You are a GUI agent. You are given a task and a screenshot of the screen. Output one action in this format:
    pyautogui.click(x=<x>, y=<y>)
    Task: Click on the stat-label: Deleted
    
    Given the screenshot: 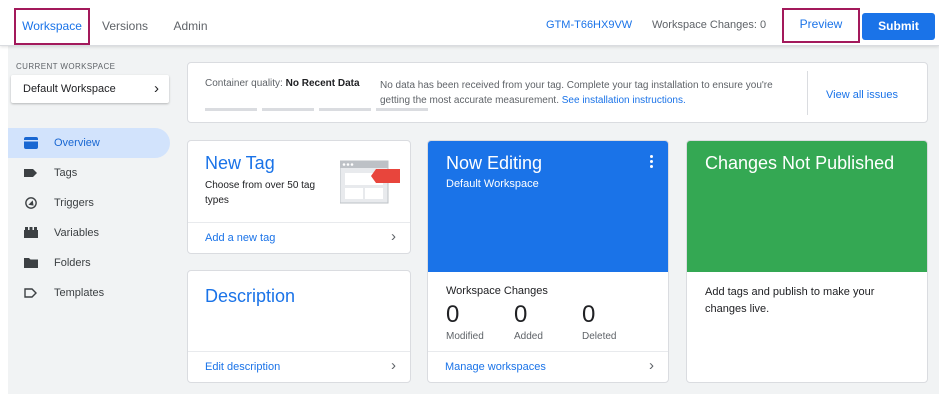 What is the action you would take?
    pyautogui.click(x=599, y=336)
    